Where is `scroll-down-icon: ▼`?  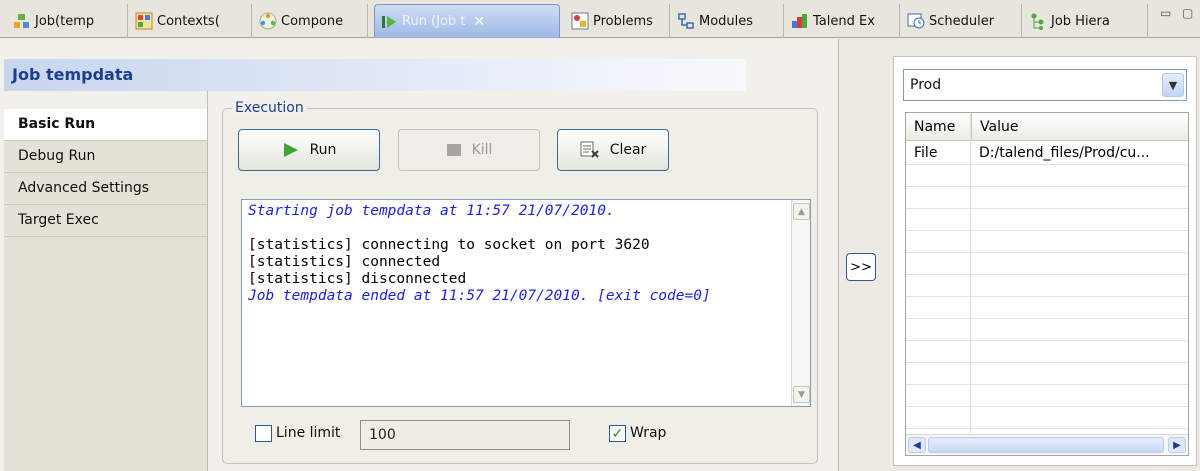 scroll-down-icon: ▼ is located at coordinates (801, 394).